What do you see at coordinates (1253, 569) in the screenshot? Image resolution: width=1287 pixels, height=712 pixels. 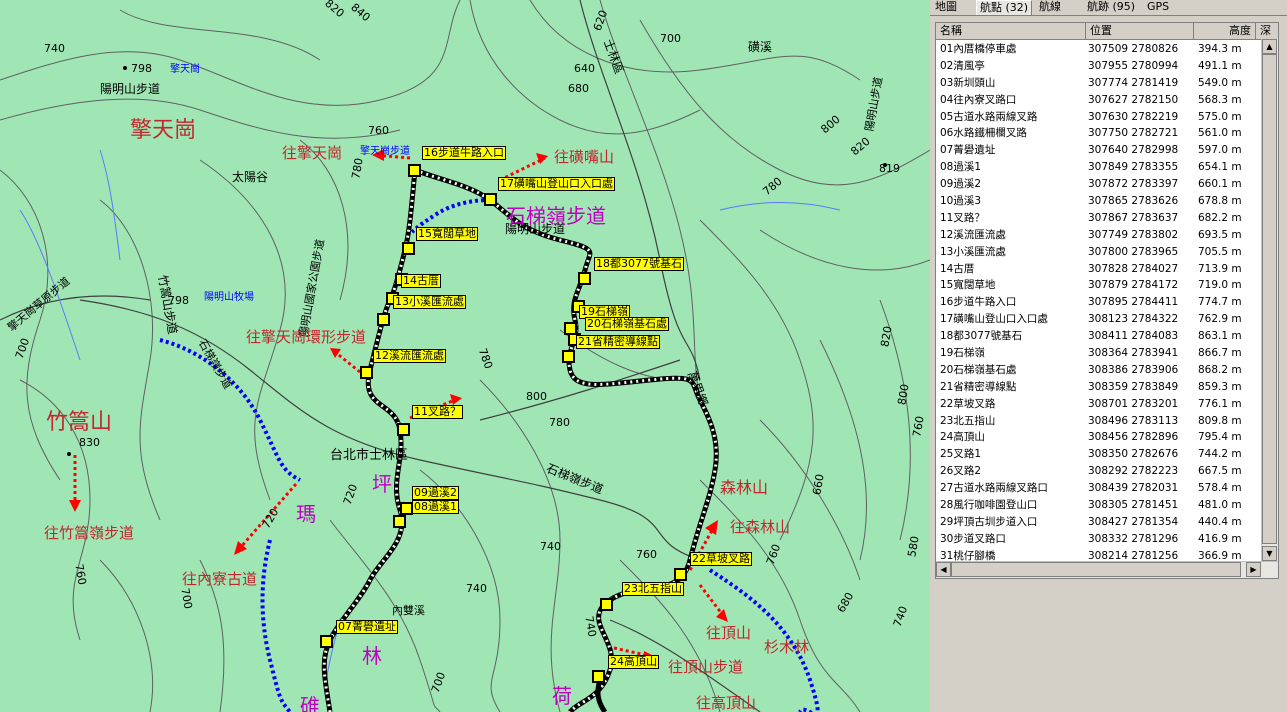 I see `scroll-right-arrow-icon: ▶` at bounding box center [1253, 569].